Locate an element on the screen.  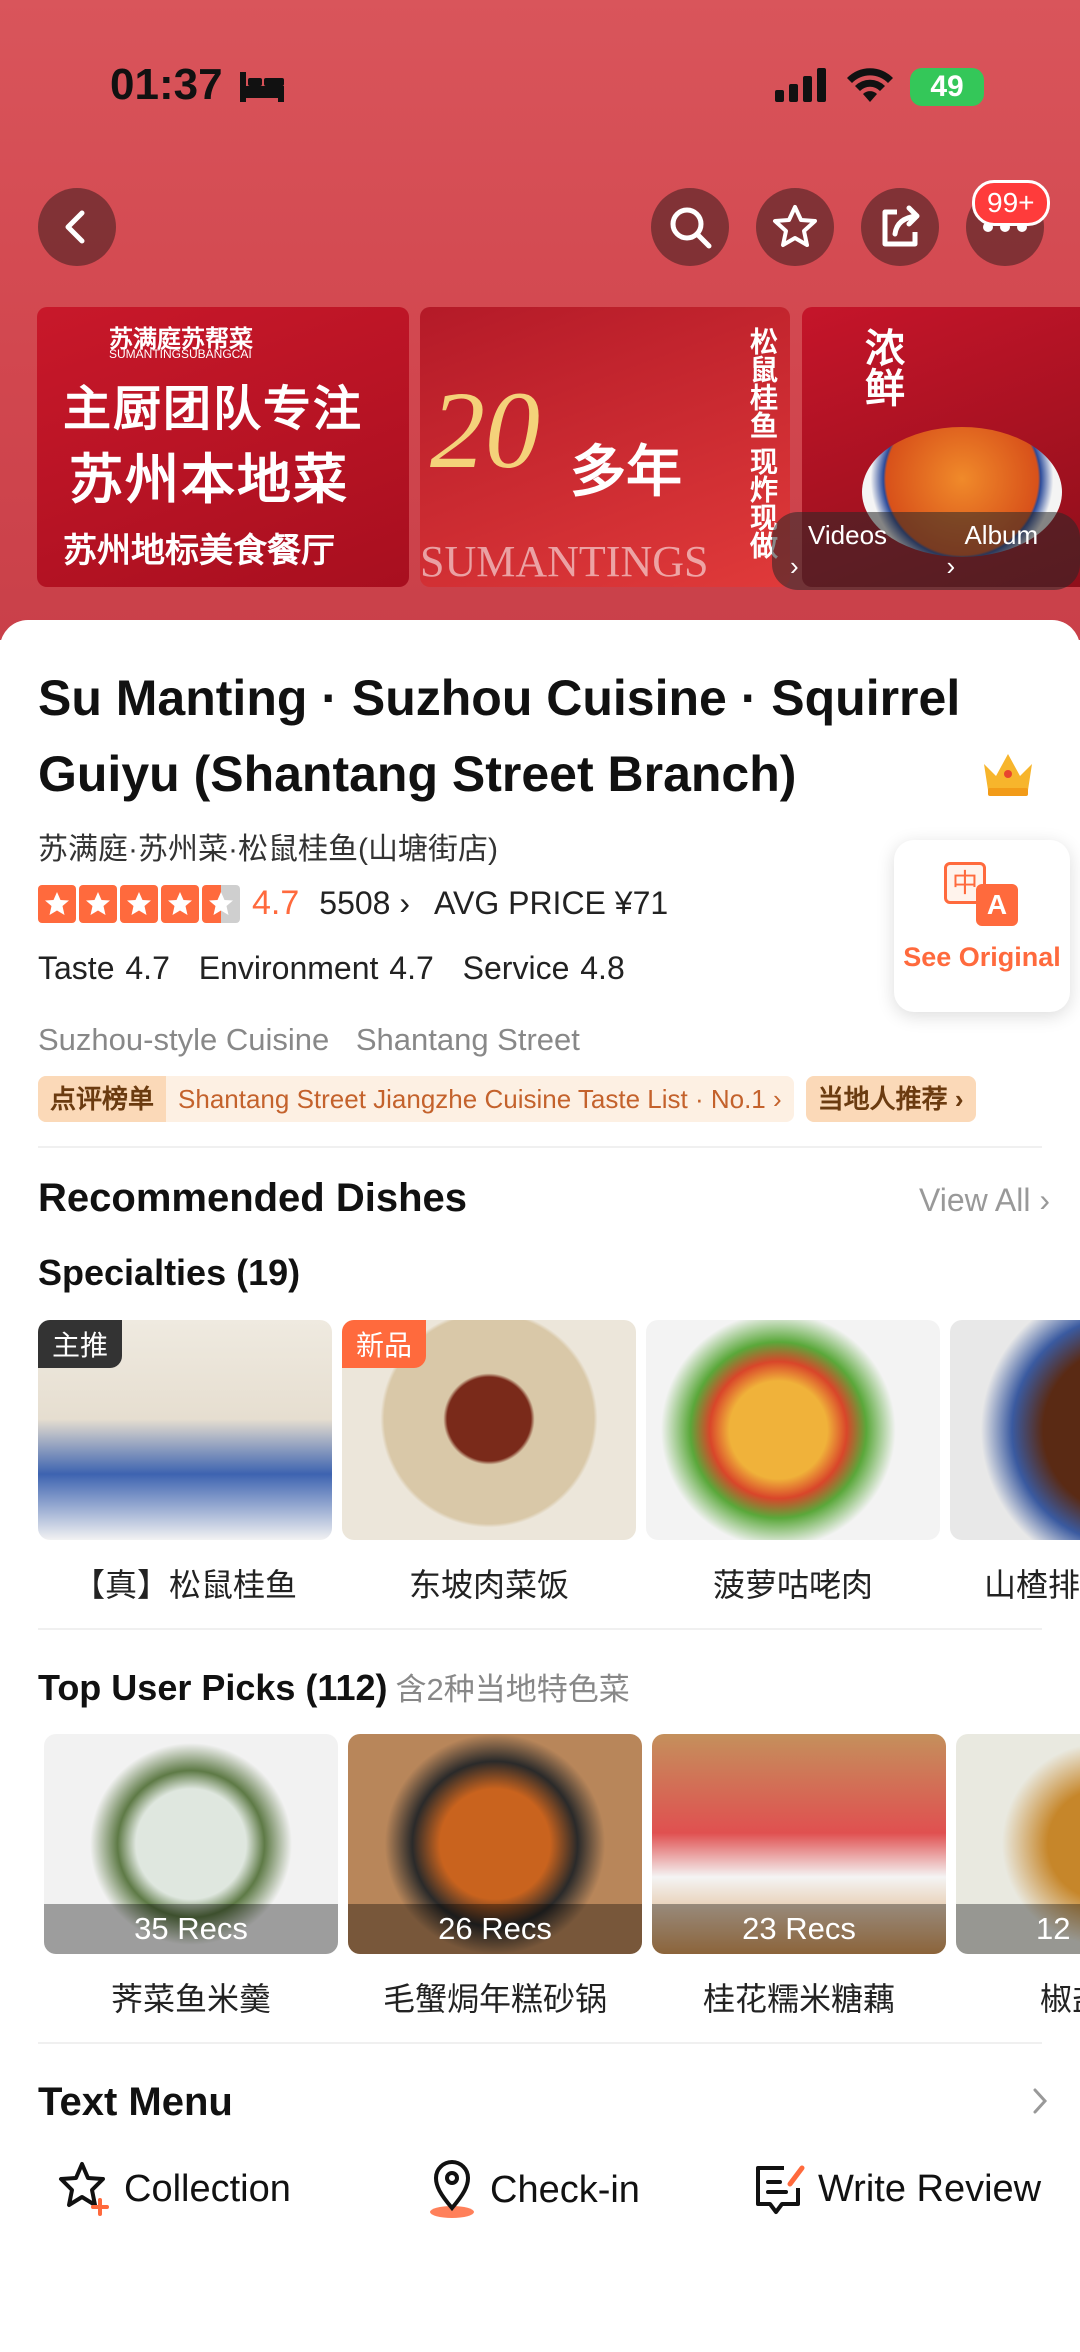
specialties-title: Specialties (19) is located at coordinates (169, 1272).